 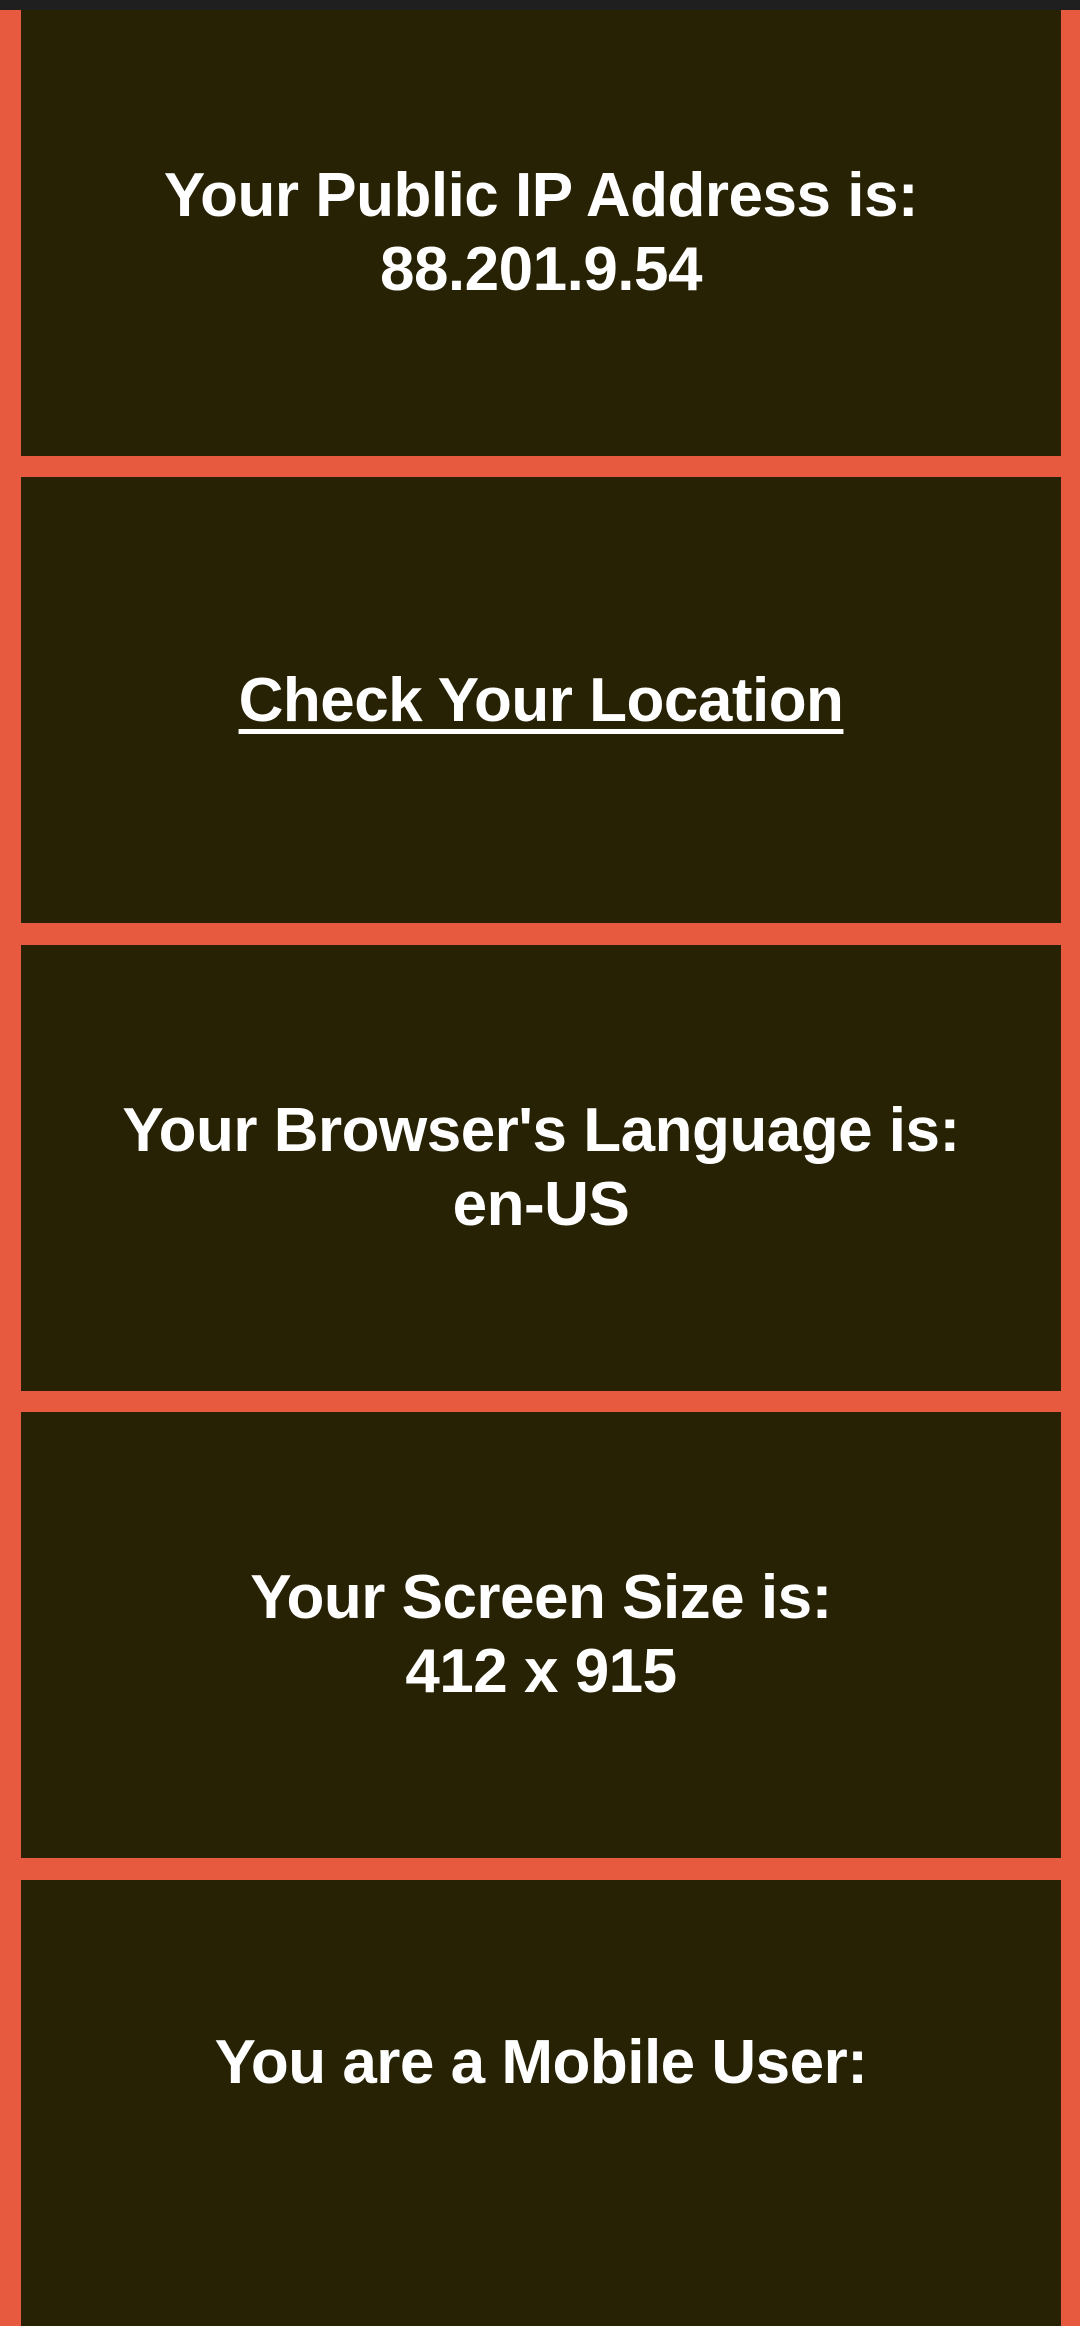 What do you see at coordinates (541, 269) in the screenshot?
I see `ip-address-value: 88.201.9.54` at bounding box center [541, 269].